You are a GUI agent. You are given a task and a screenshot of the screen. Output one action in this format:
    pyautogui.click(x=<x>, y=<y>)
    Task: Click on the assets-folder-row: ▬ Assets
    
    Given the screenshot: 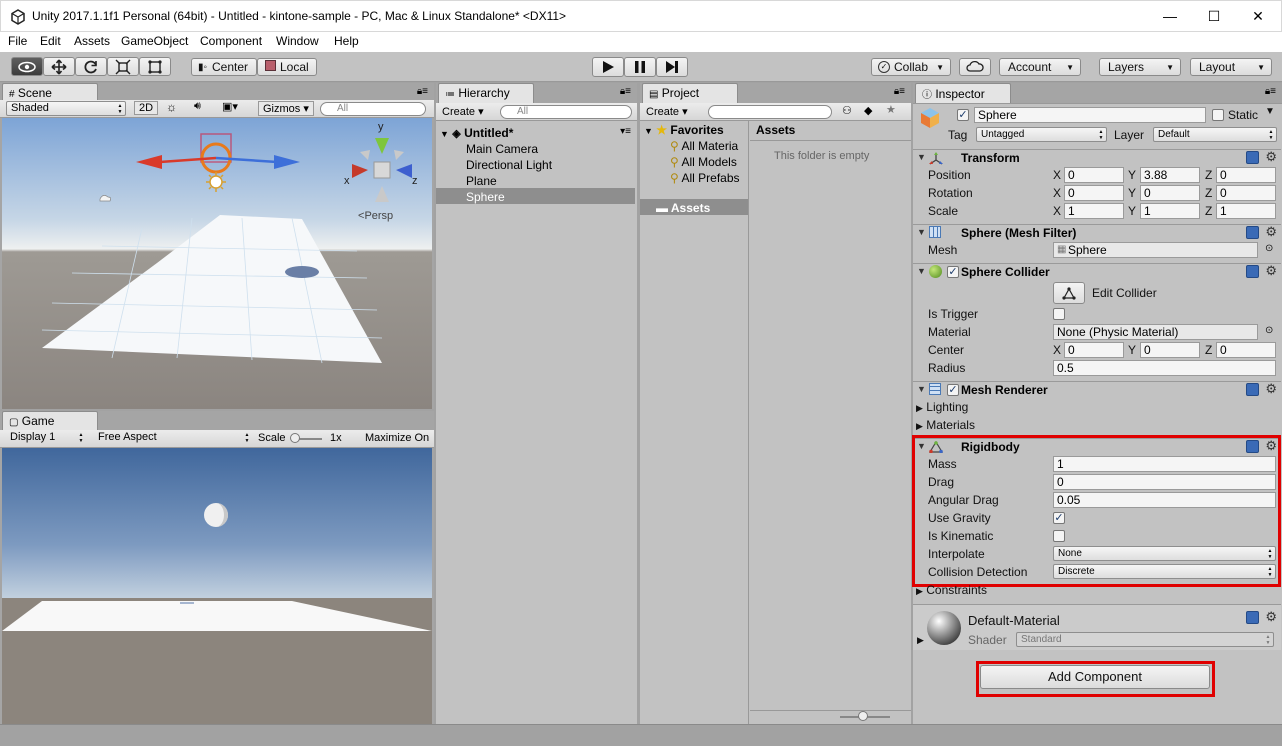 What is the action you would take?
    pyautogui.click(x=683, y=208)
    